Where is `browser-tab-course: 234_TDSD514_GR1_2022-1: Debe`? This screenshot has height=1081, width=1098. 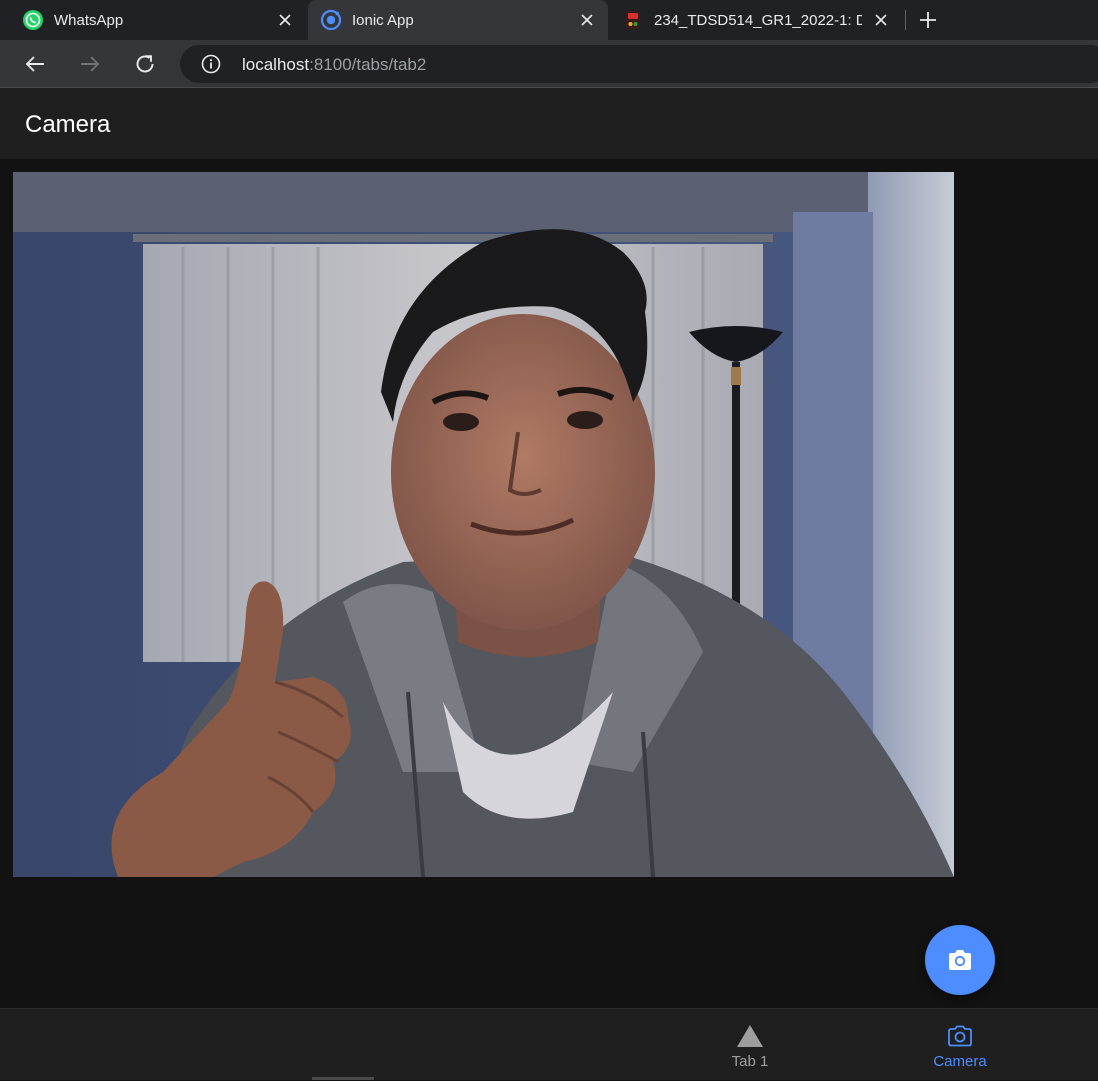
browser-tab-course: 234_TDSD514_GR1_2022-1: Debe is located at coordinates (756, 20).